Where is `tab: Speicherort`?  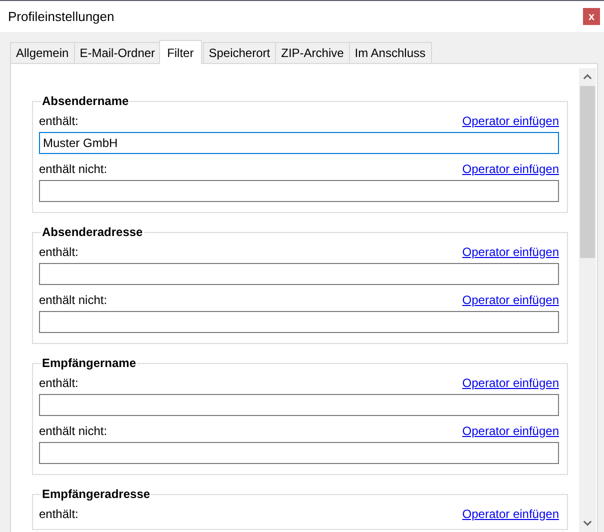 tab: Speicherort is located at coordinates (239, 52).